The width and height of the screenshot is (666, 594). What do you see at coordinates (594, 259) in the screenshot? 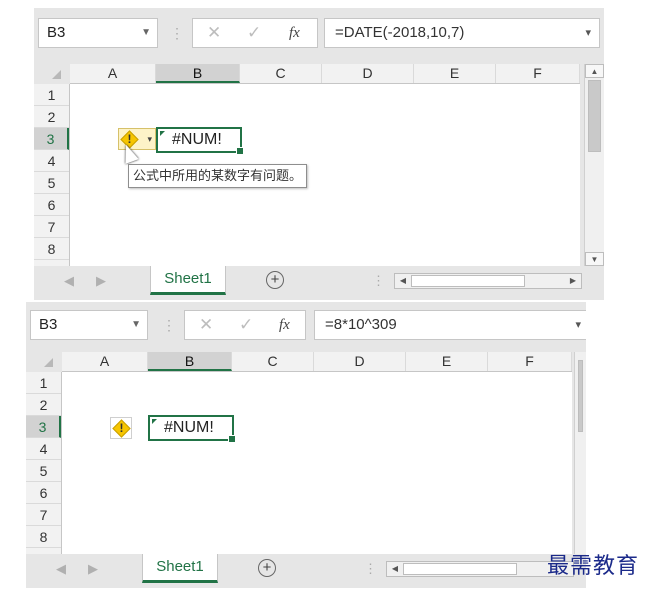
I see `scroll-down-icon: ▼` at bounding box center [594, 259].